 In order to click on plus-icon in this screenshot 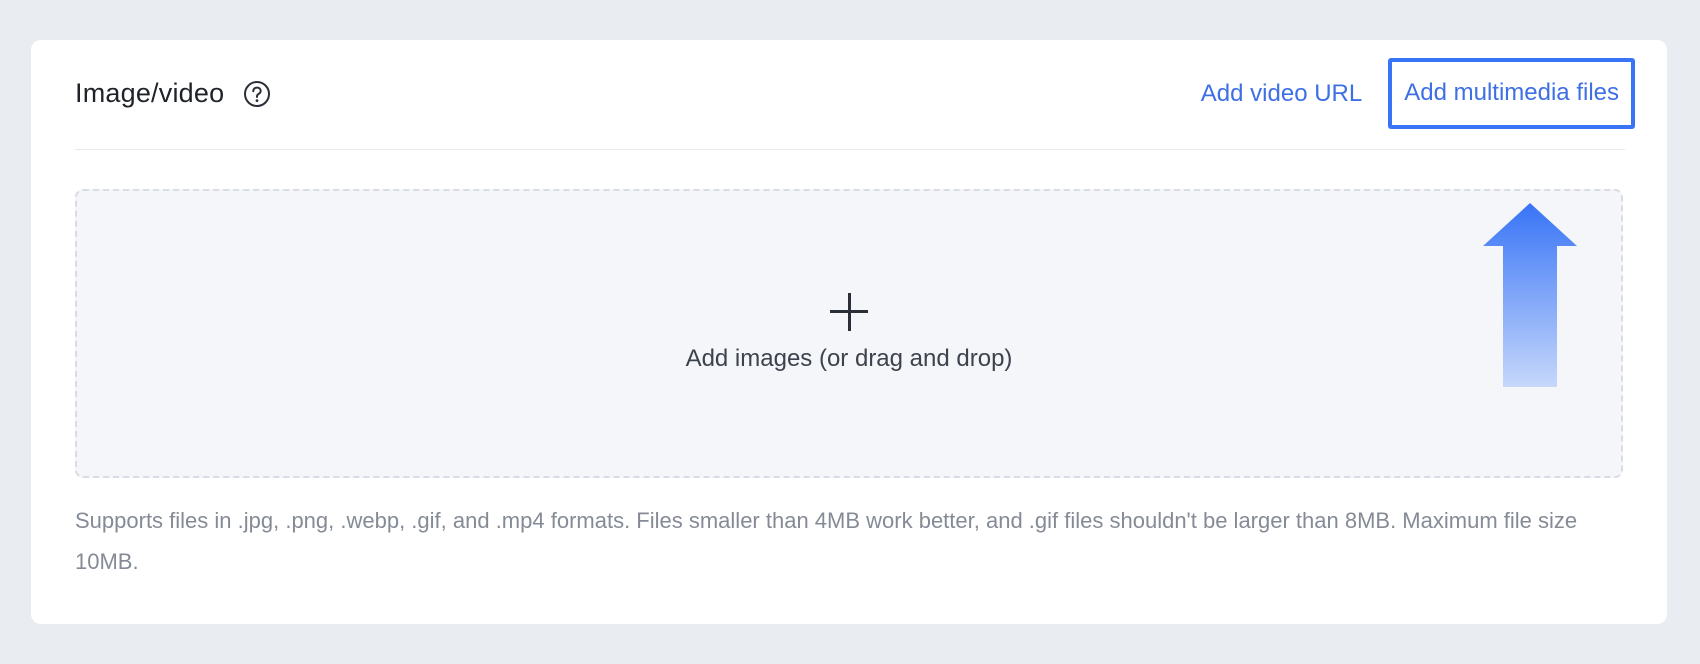, I will do `click(849, 312)`.